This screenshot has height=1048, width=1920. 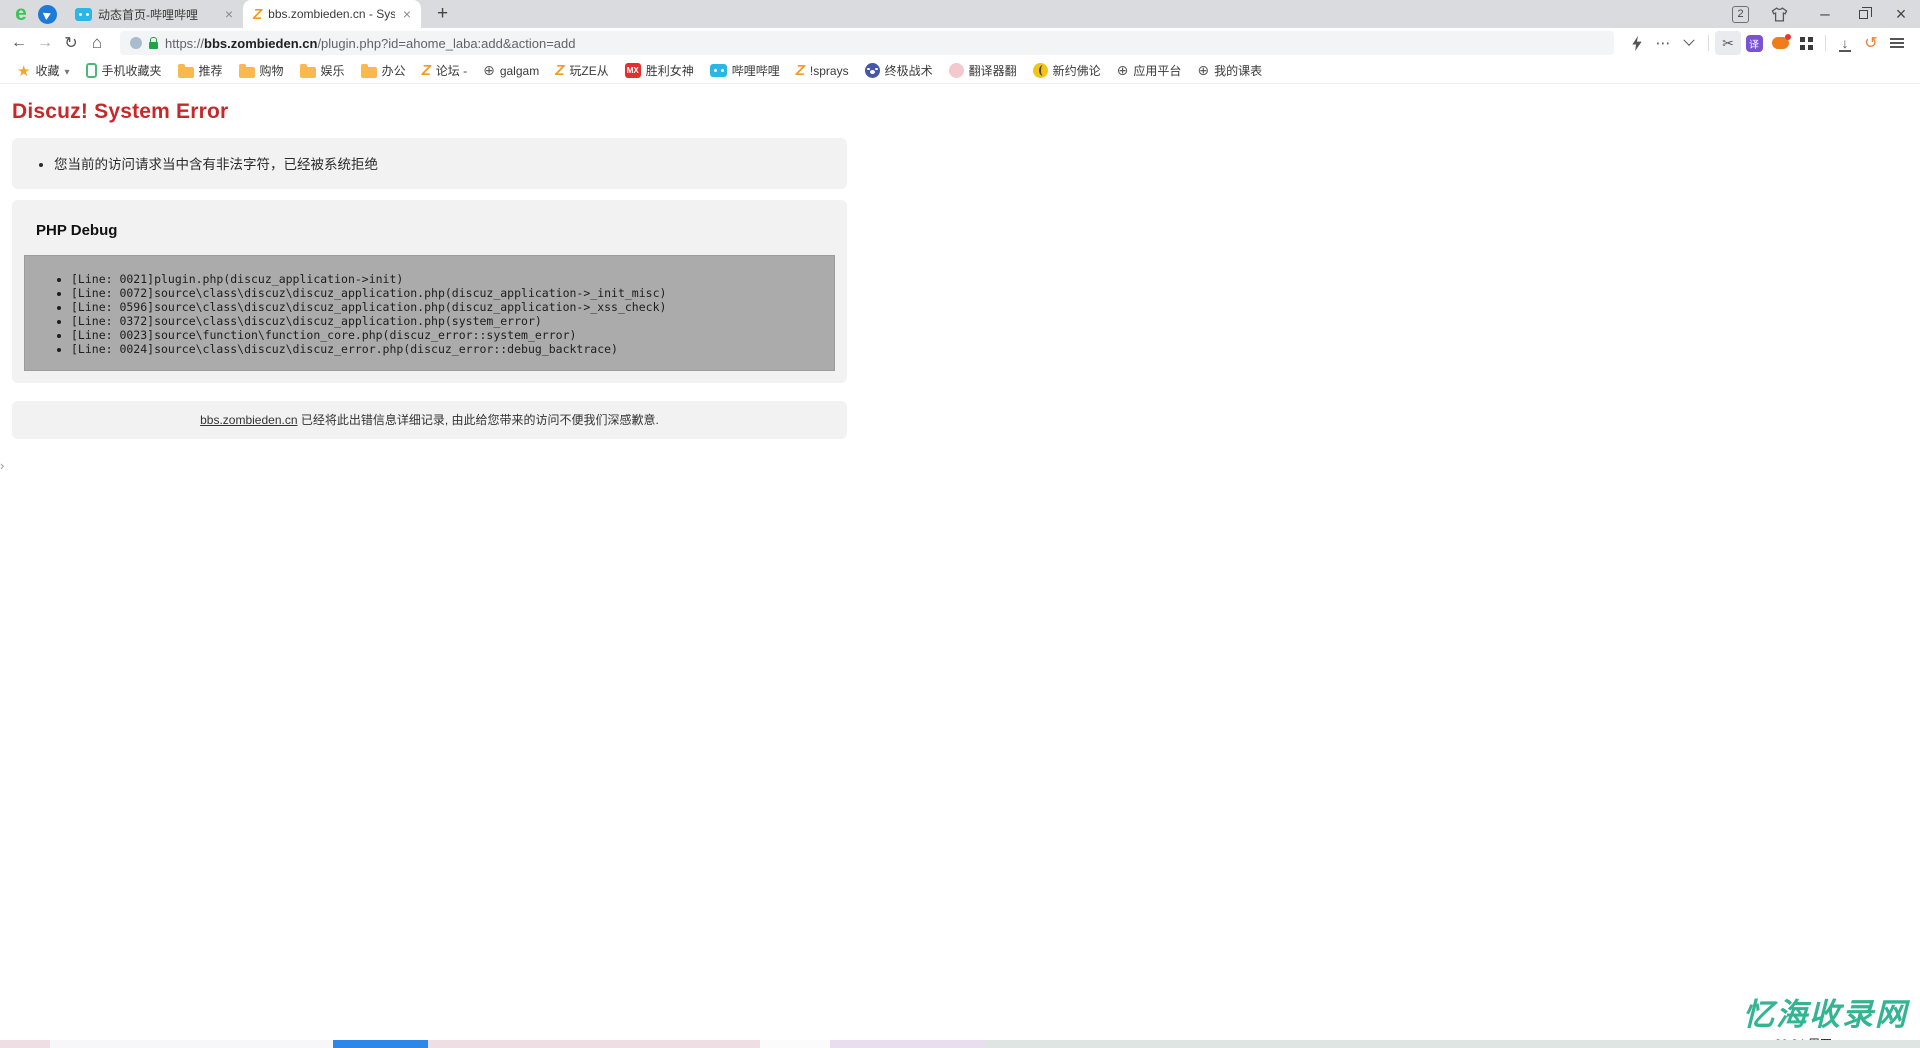 What do you see at coordinates (442, 14) in the screenshot?
I see `new-tab-button` at bounding box center [442, 14].